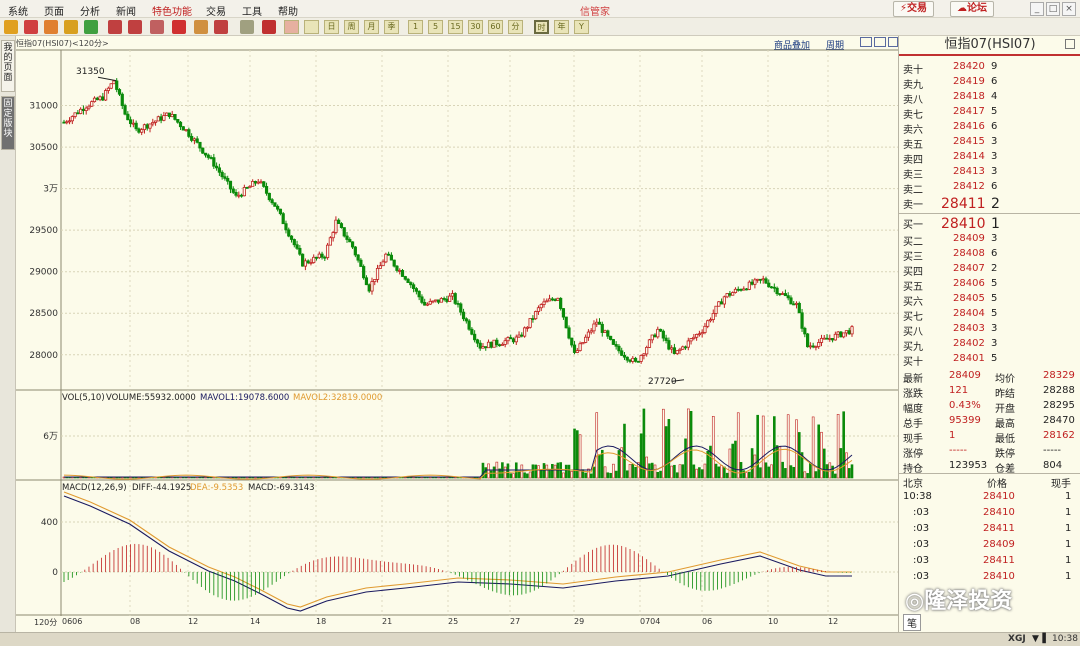 This screenshot has width=1080, height=646. Describe the element at coordinates (1069, 9) in the screenshot. I see `close-button: ×` at that location.